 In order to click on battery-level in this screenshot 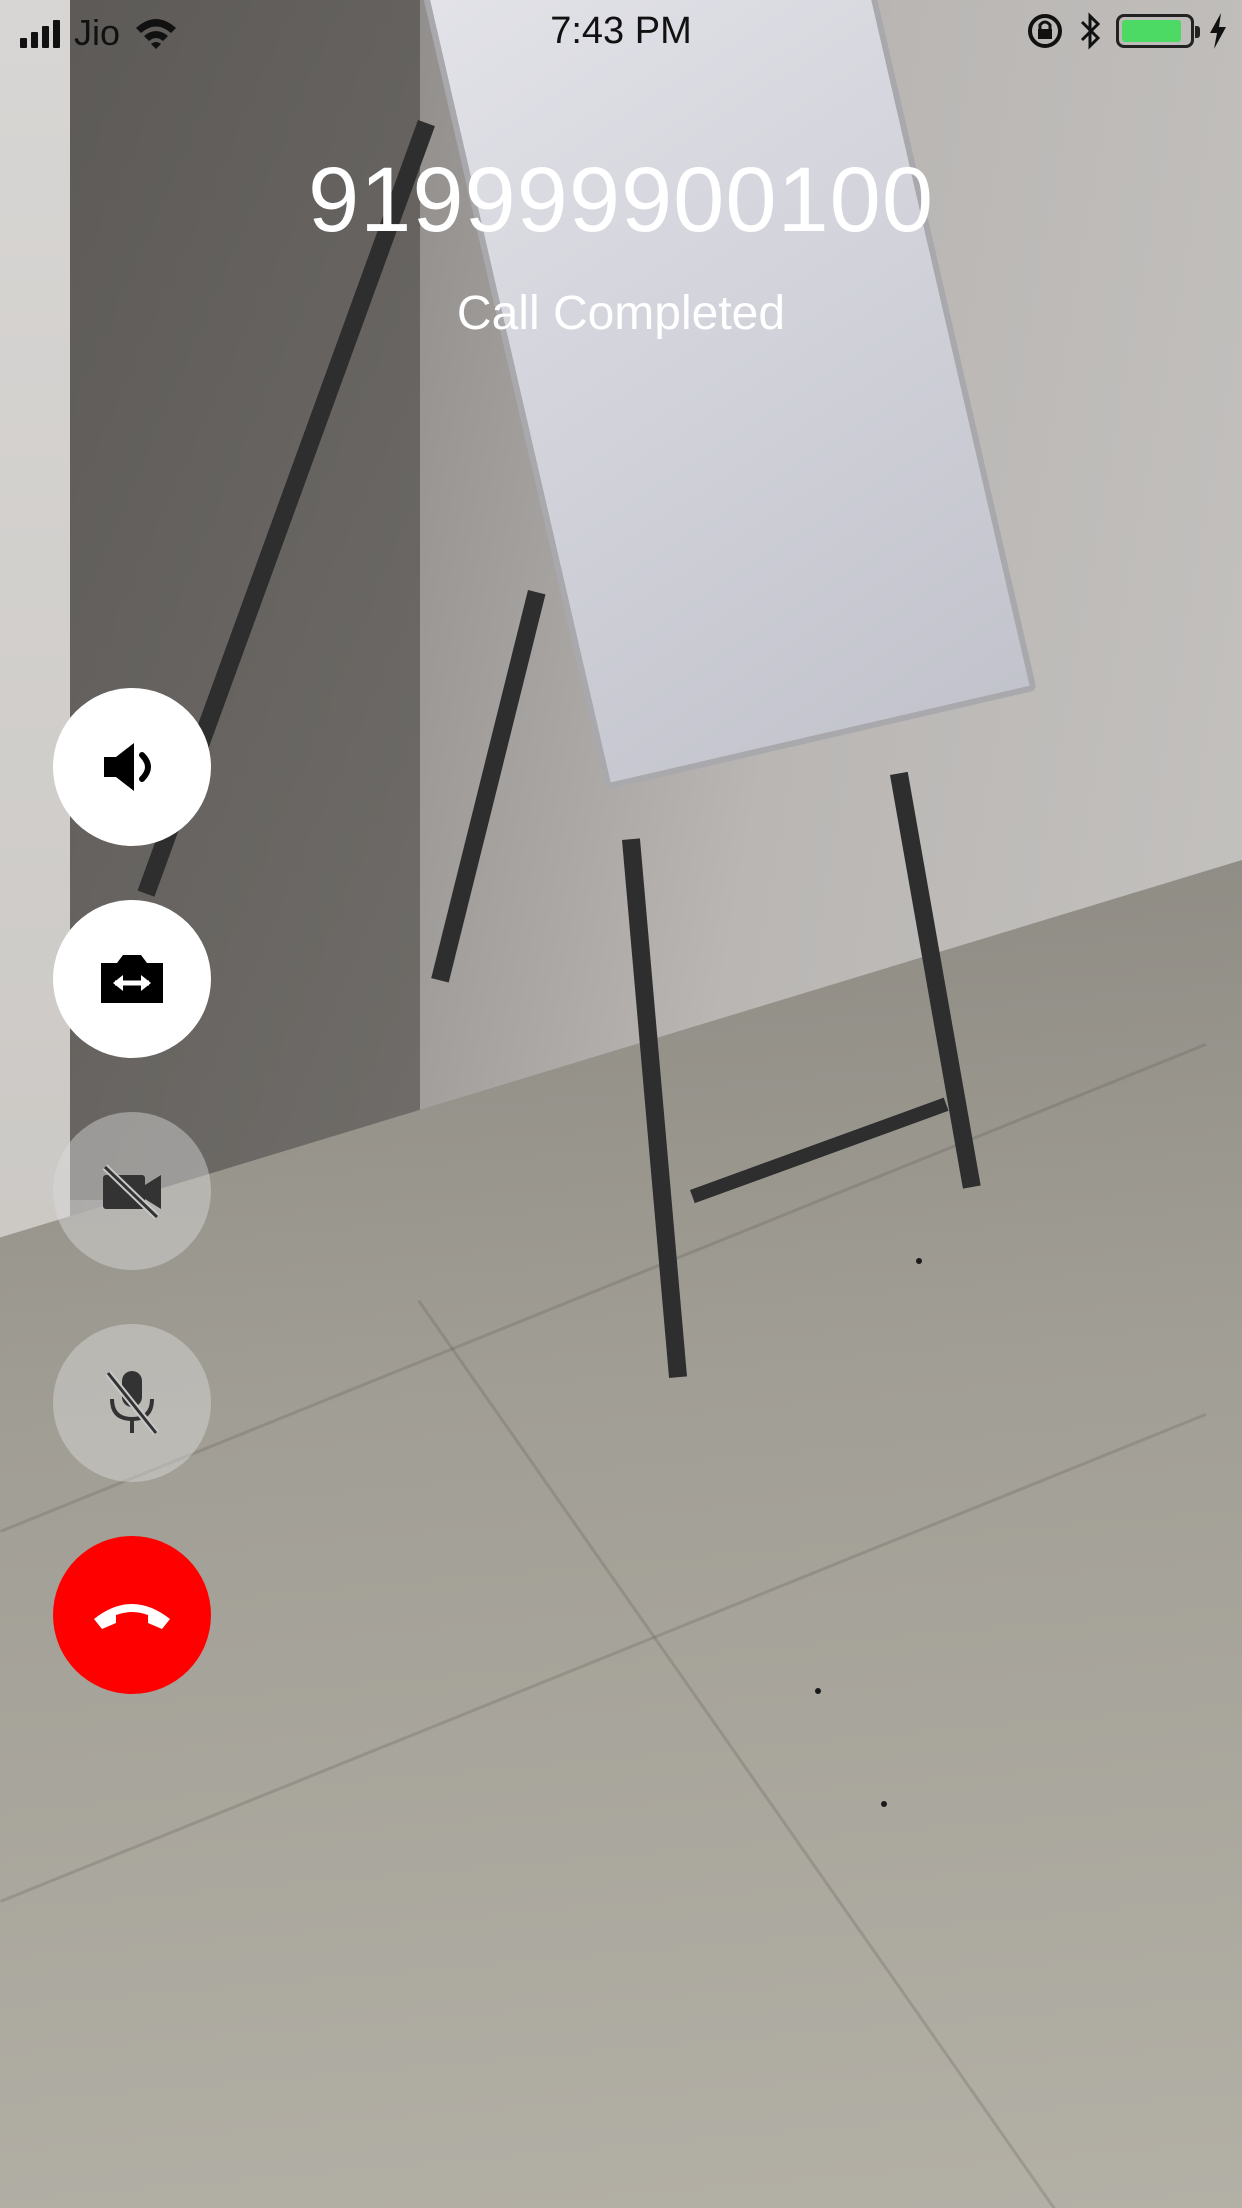, I will do `click(1151, 31)`.